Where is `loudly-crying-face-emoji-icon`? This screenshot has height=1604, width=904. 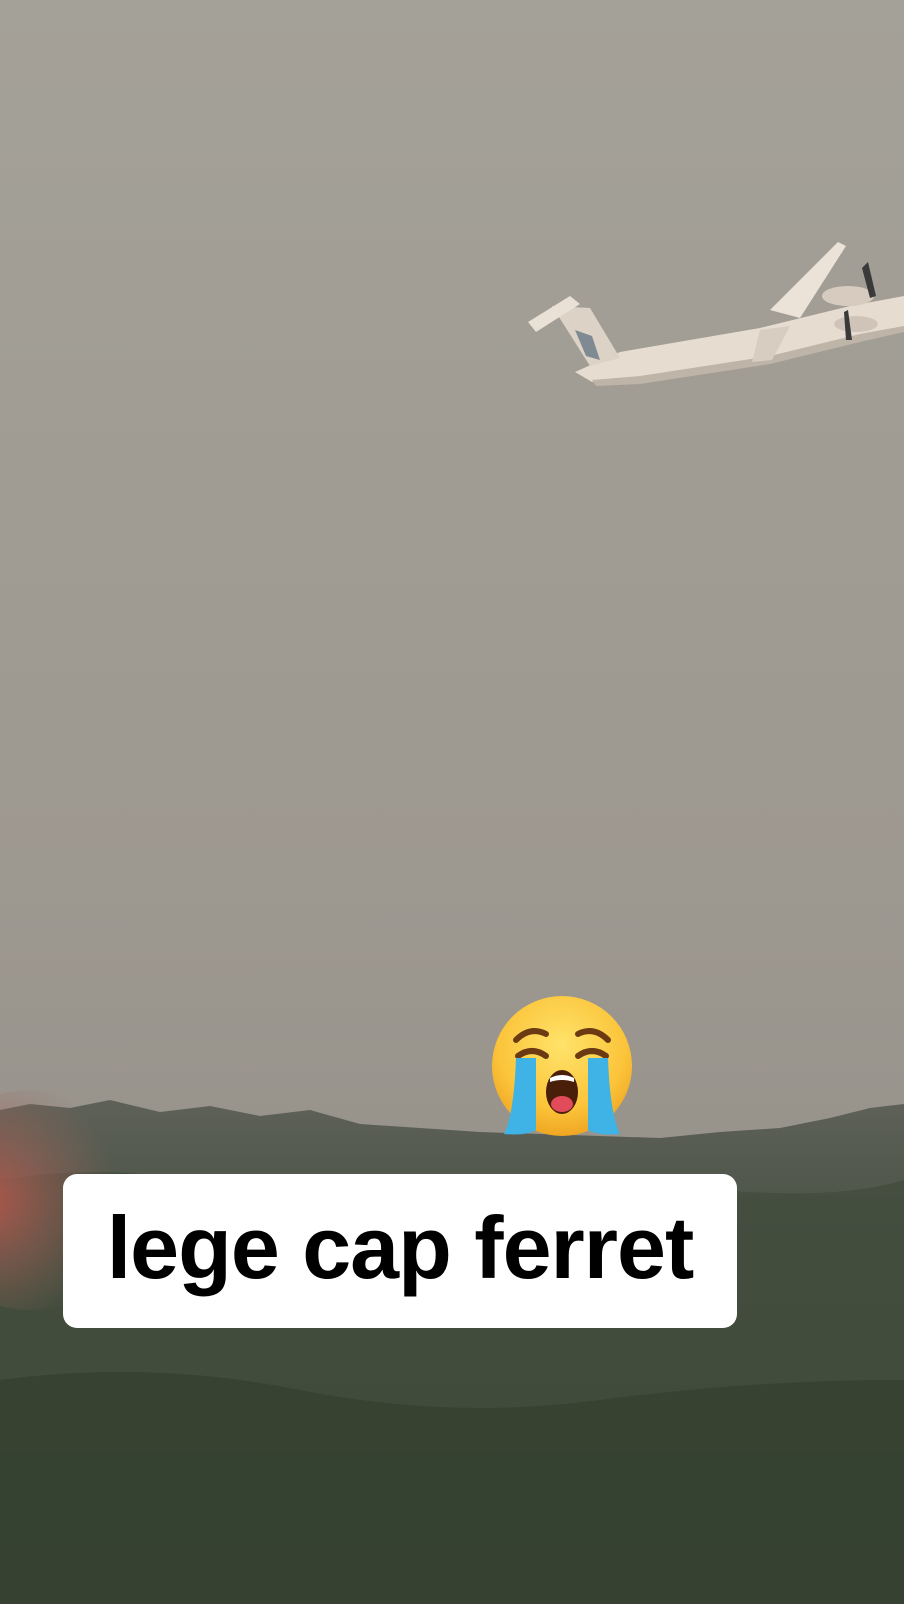
loudly-crying-face-emoji-icon is located at coordinates (562, 1066).